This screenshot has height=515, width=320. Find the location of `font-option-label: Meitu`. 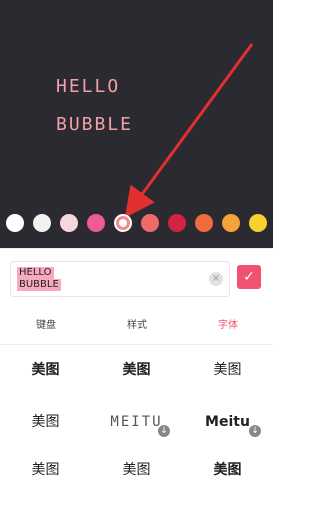

font-option-label: Meitu is located at coordinates (227, 422).